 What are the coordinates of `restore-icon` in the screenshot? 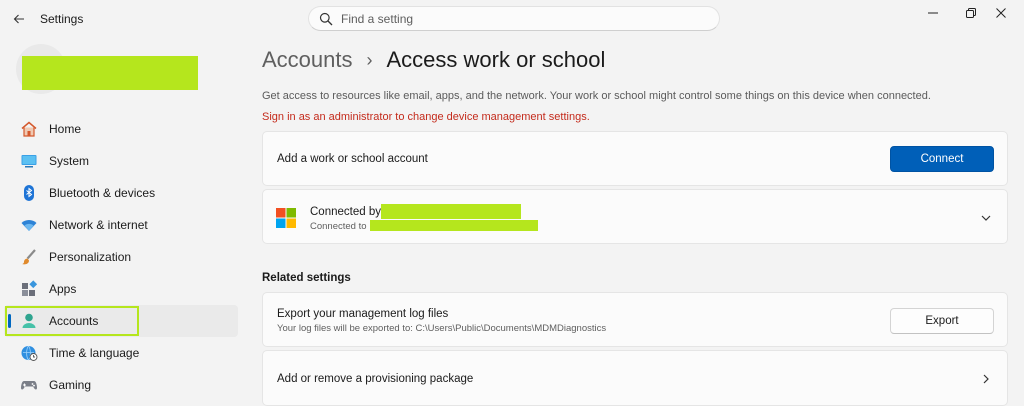 It's located at (971, 13).